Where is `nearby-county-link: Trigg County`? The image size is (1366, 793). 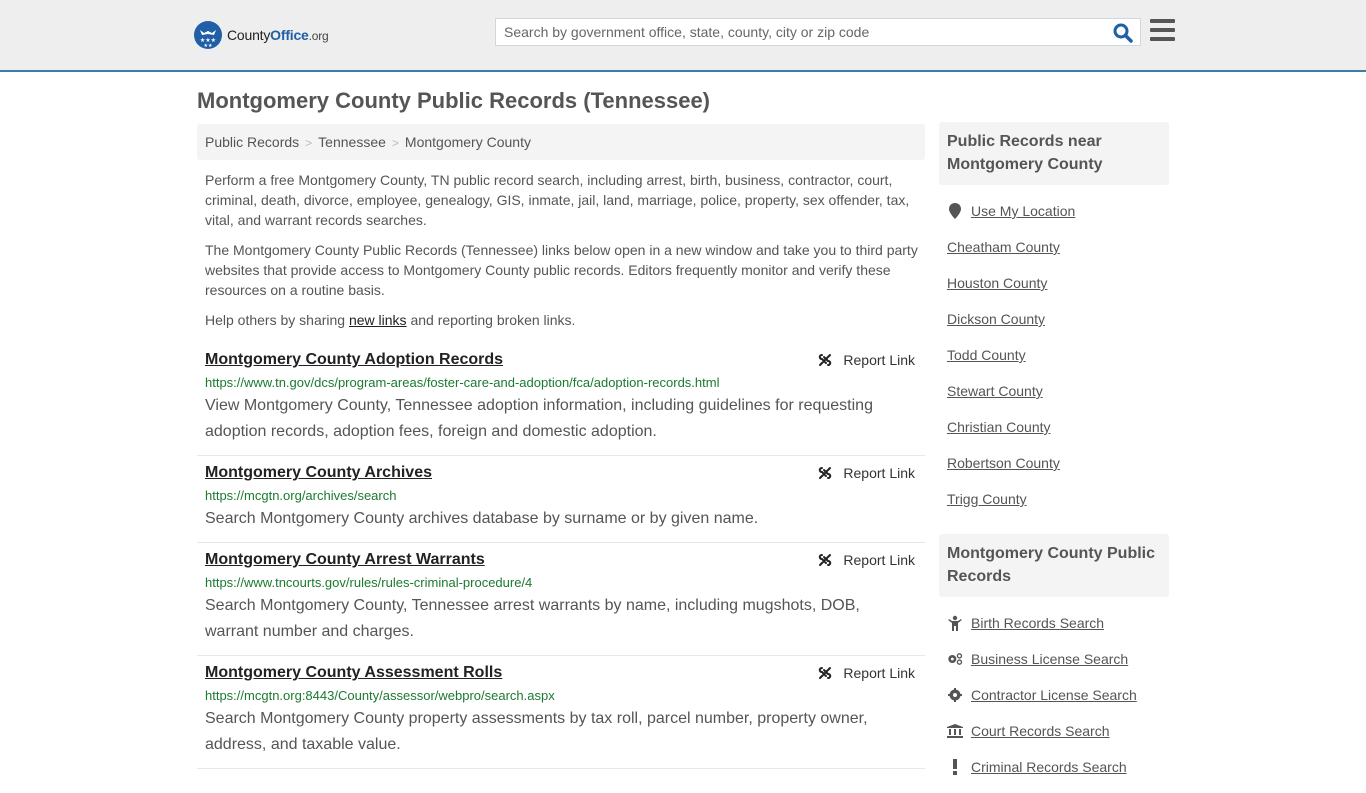
nearby-county-link: Trigg County is located at coordinates (987, 499).